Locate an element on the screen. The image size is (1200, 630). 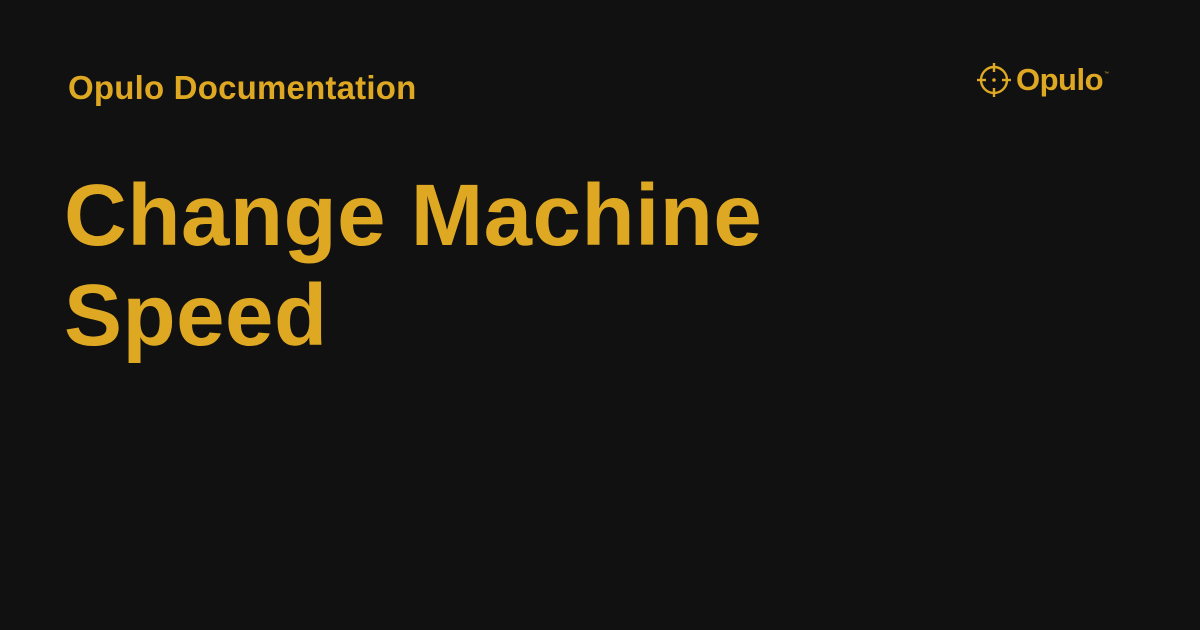
site-name: Opulo Documentation is located at coordinates (242, 87).